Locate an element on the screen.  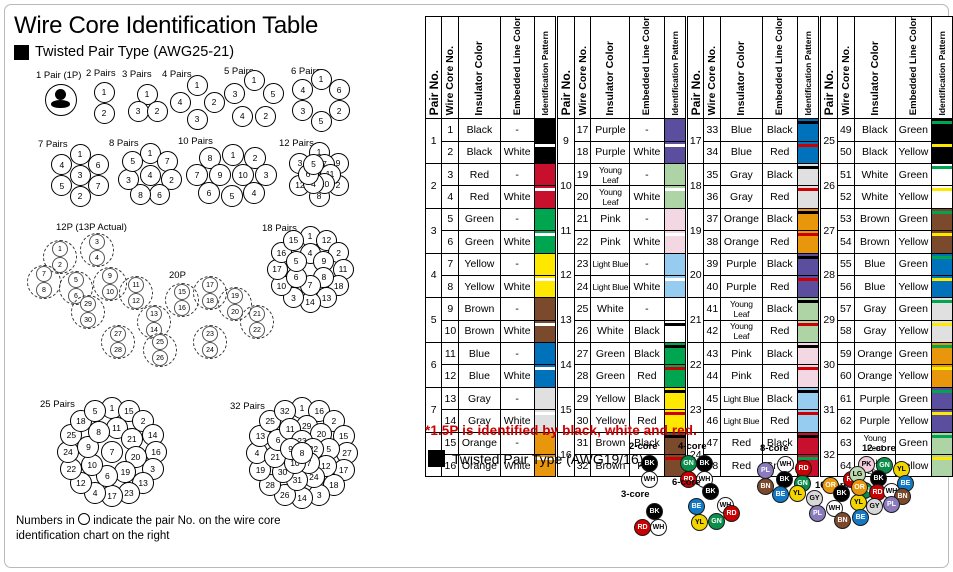
wire-circle: 4 is located at coordinates (303, 89).